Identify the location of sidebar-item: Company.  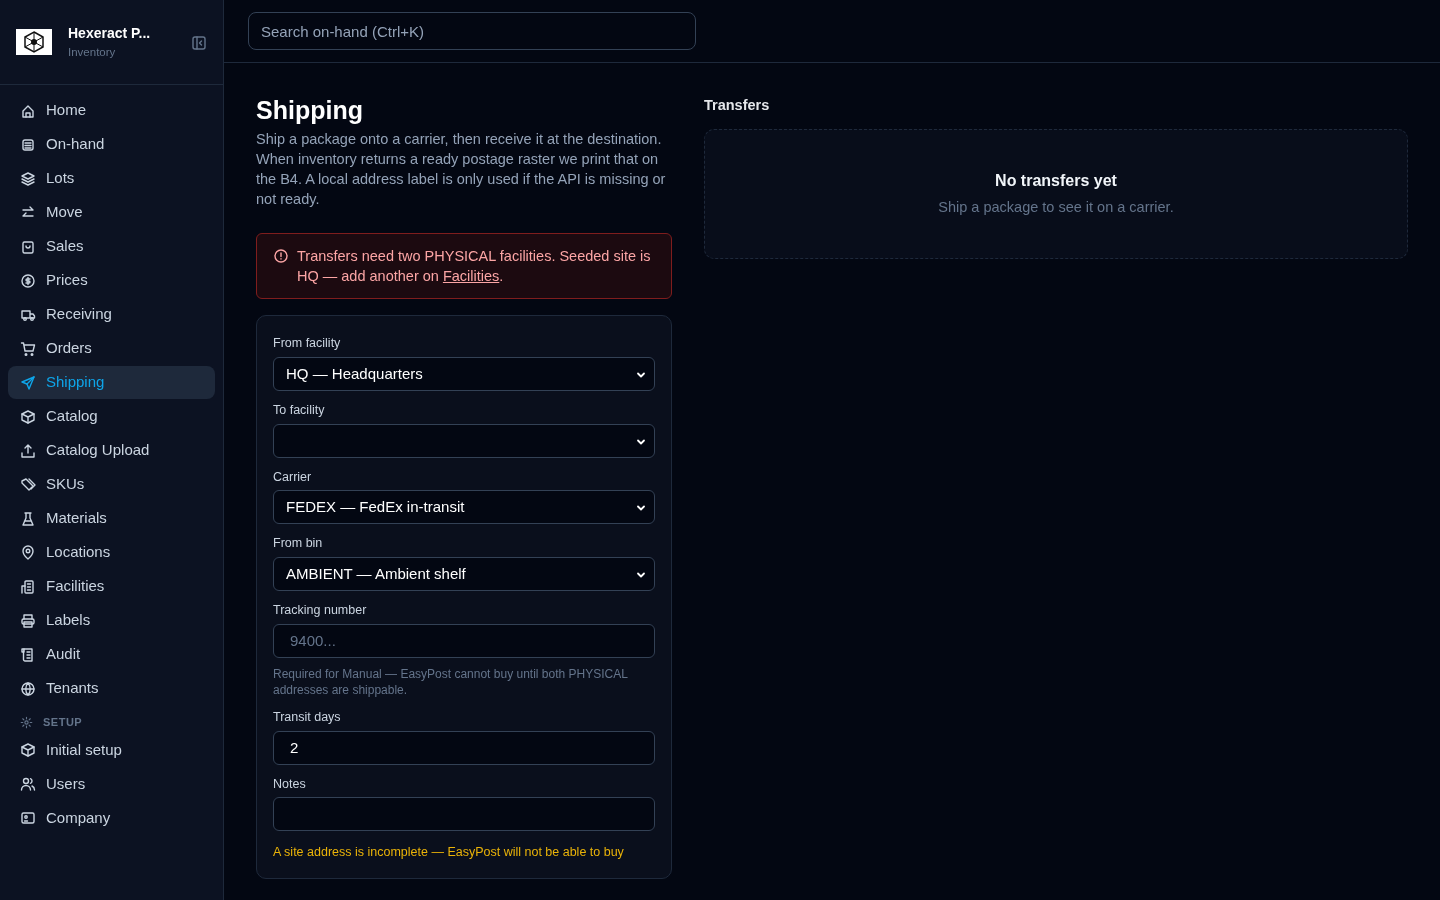
(111, 818).